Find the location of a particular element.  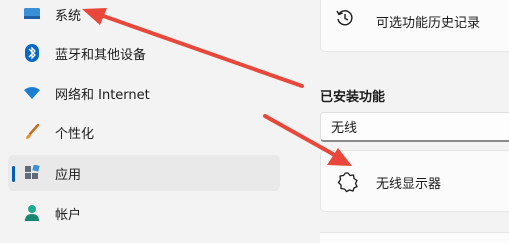

installed-features-search-input is located at coordinates (414, 127).